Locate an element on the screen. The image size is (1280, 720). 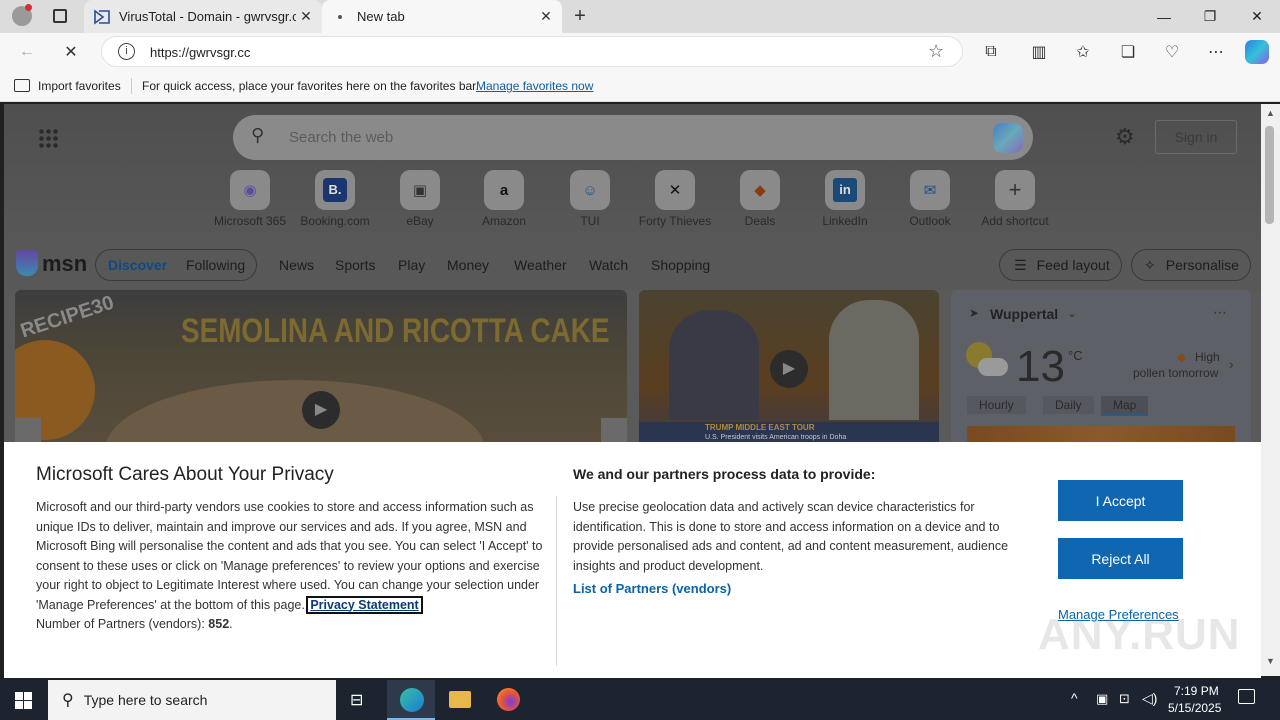
clock-time: 7:19 PM is located at coordinates (1196, 691).